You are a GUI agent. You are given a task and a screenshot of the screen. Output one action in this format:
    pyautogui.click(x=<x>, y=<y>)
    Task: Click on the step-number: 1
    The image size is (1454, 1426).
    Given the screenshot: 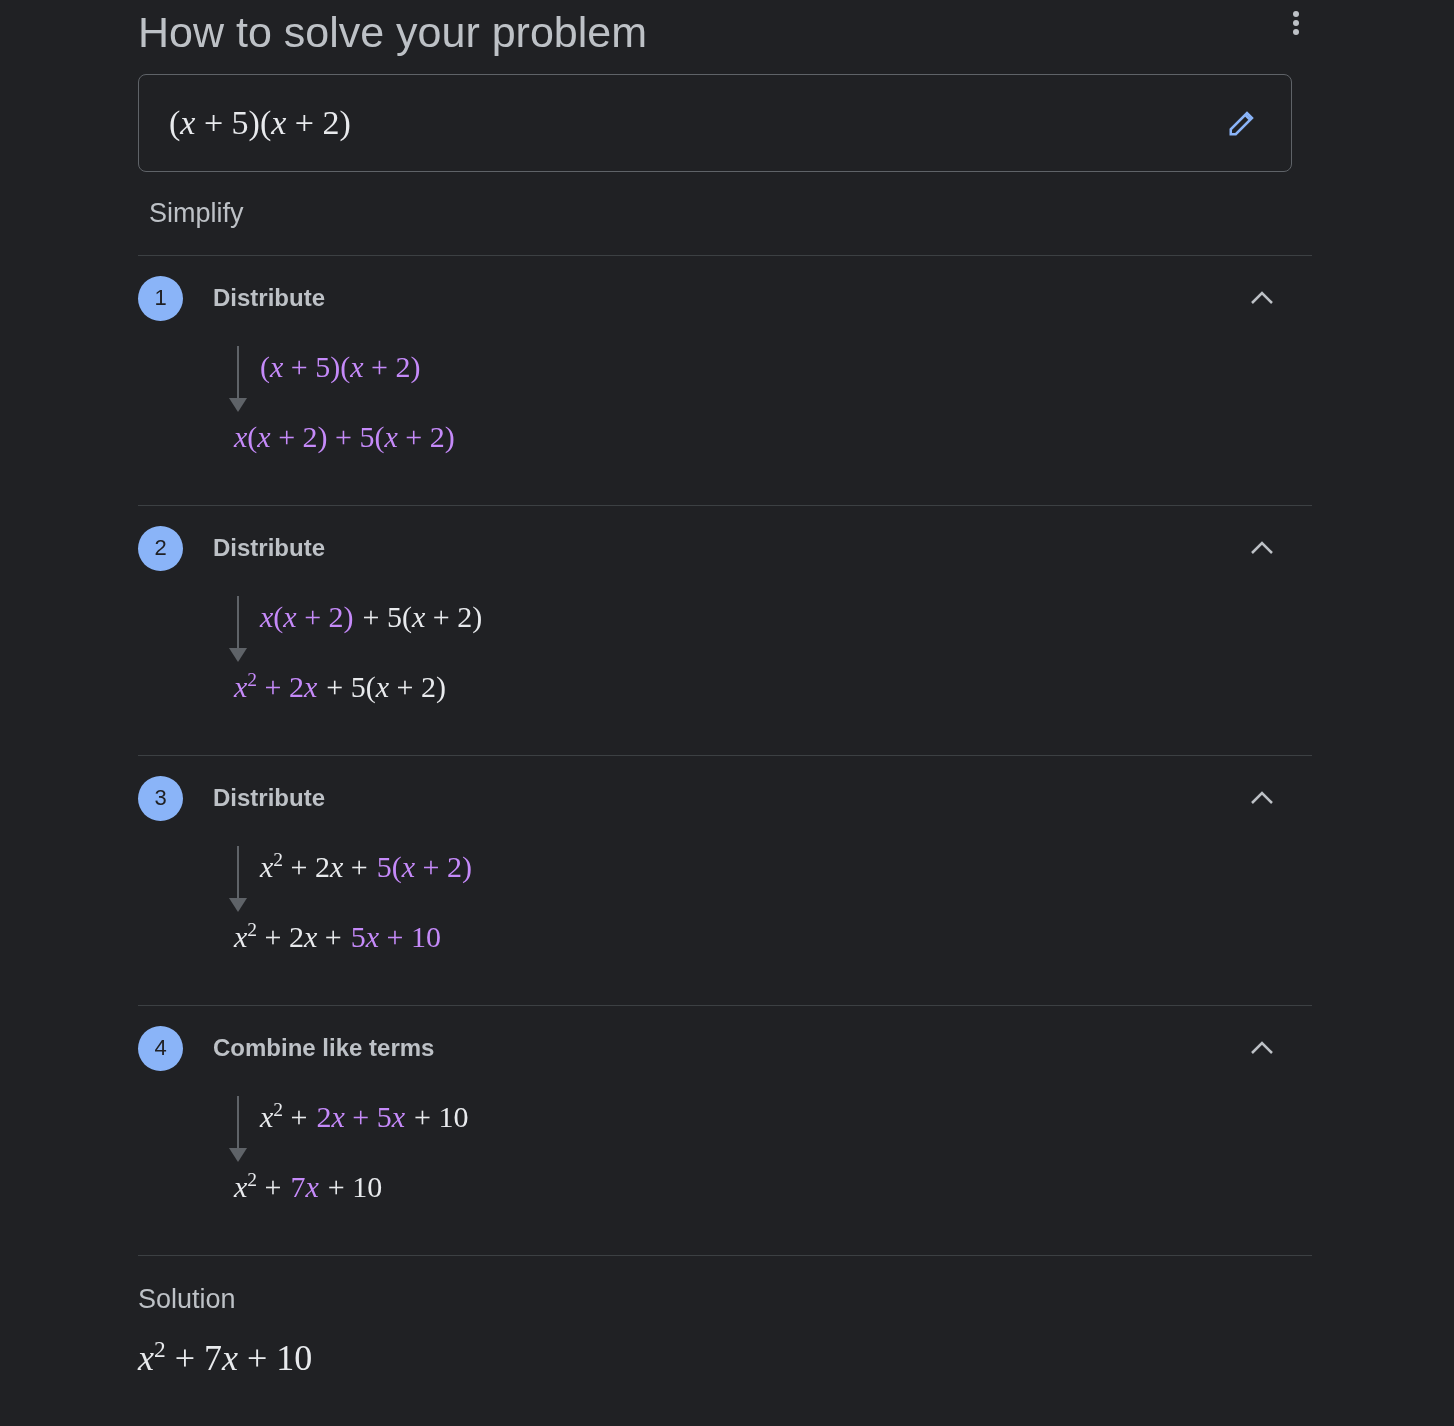 What is the action you would take?
    pyautogui.click(x=160, y=298)
    